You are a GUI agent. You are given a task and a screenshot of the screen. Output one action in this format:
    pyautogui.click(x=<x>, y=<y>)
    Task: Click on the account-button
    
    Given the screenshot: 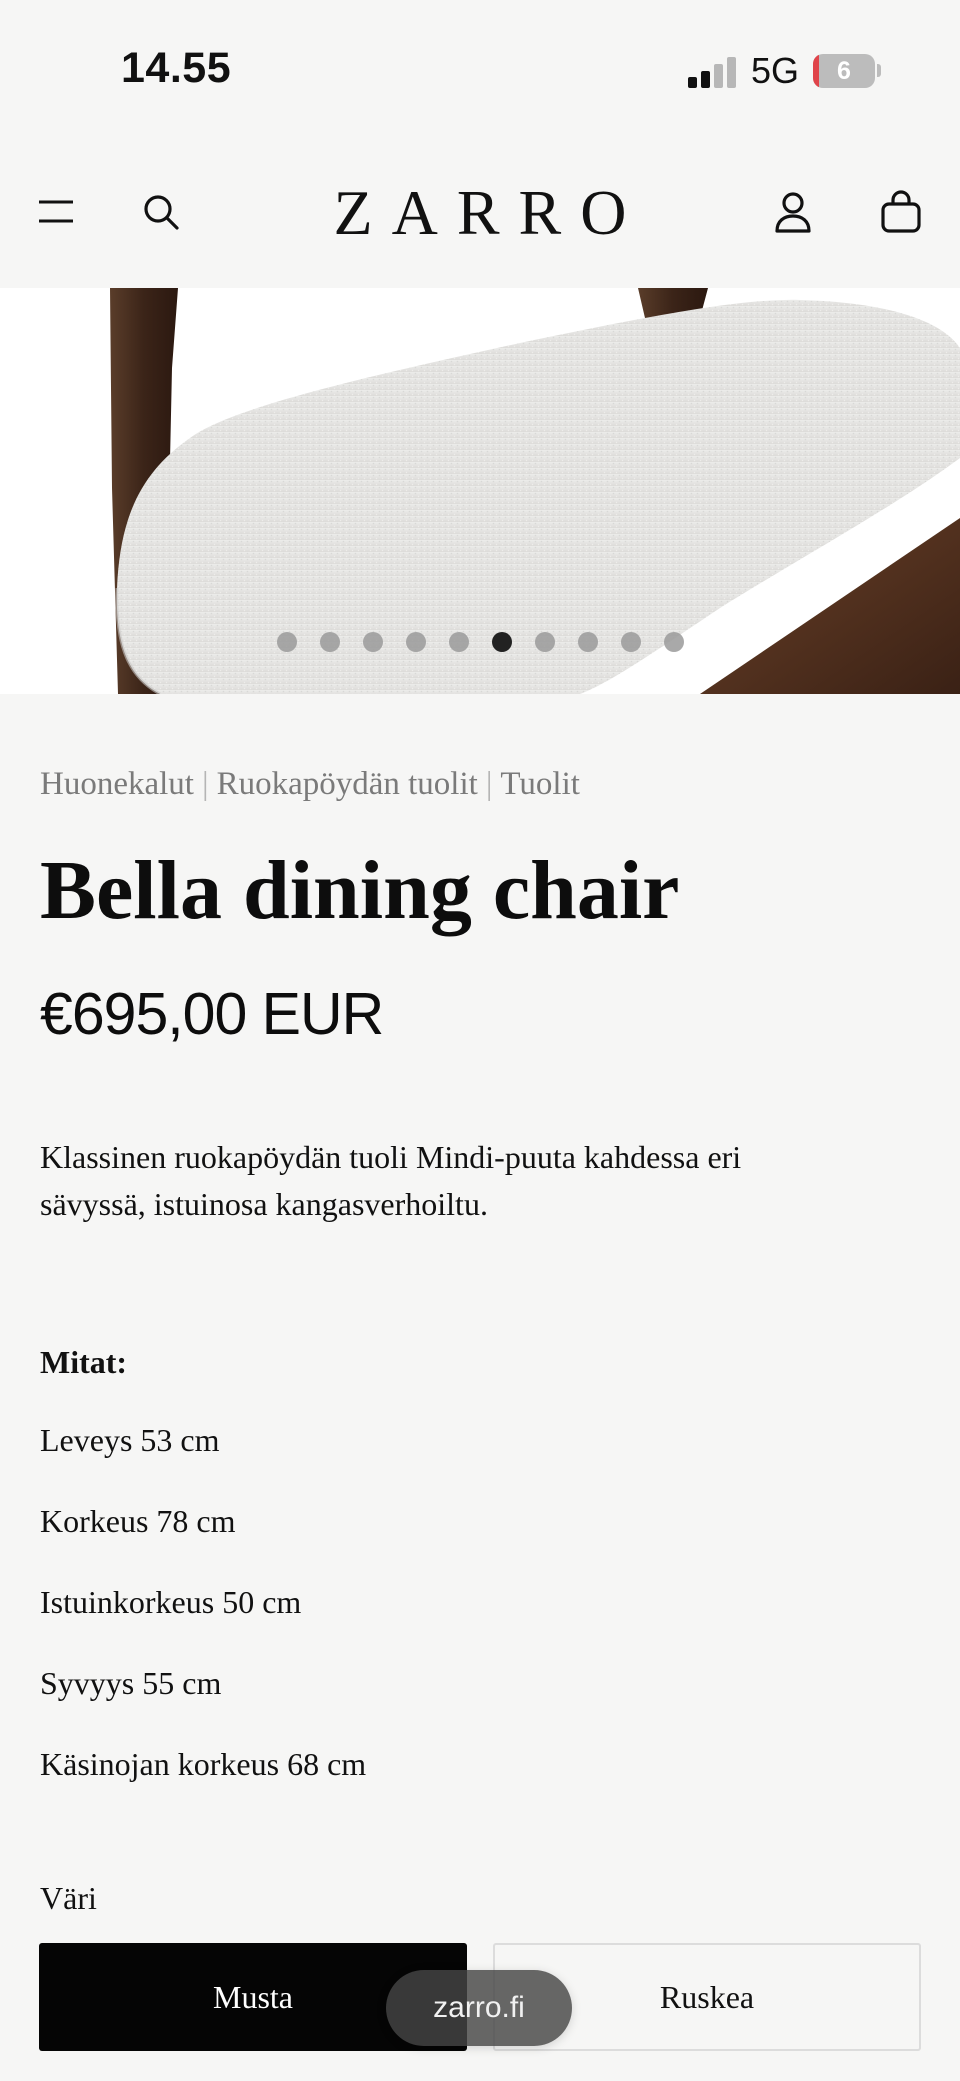 What is the action you would take?
    pyautogui.click(x=793, y=212)
    